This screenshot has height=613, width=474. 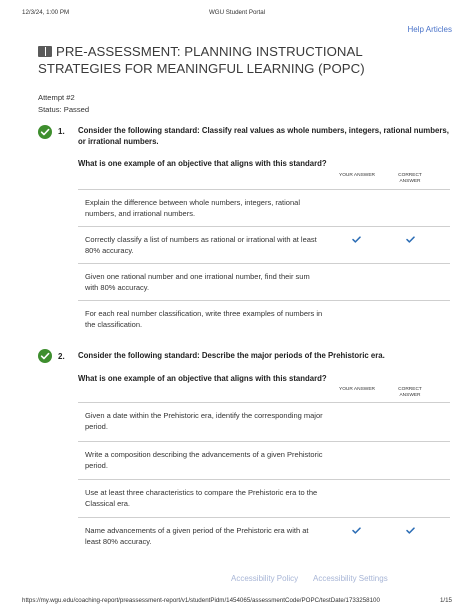 What do you see at coordinates (45, 51) in the screenshot?
I see `book-icon` at bounding box center [45, 51].